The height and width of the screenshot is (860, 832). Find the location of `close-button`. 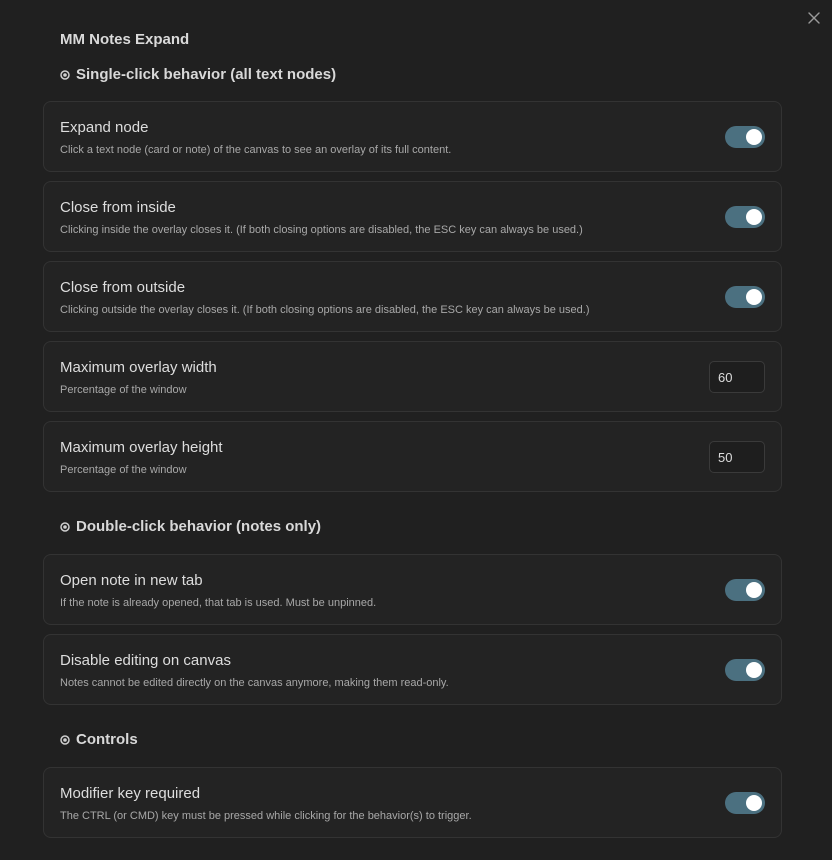

close-button is located at coordinates (814, 18).